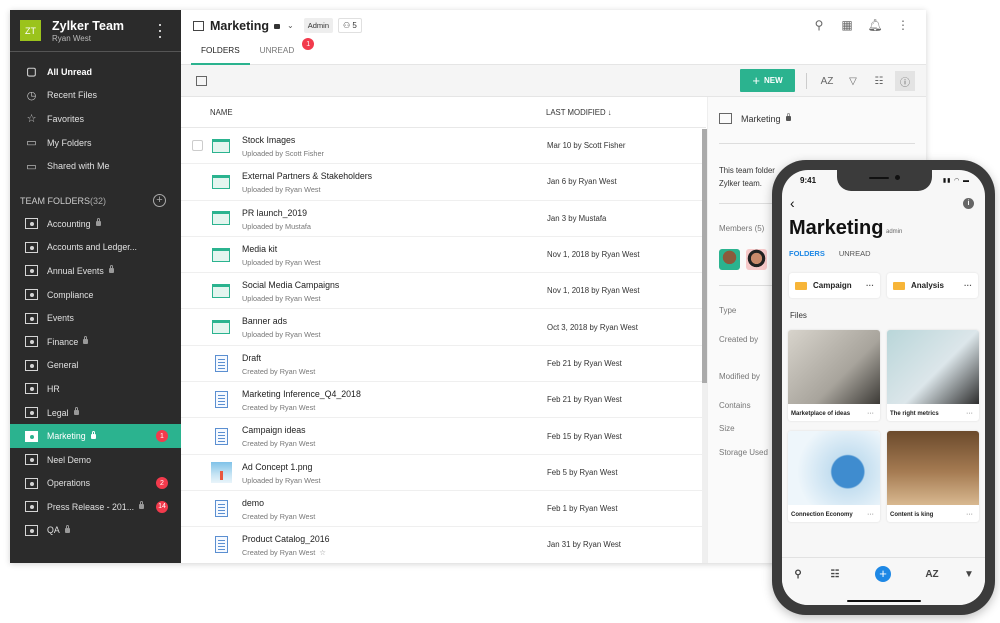  I want to click on star-icon: ☆, so click(322, 552).